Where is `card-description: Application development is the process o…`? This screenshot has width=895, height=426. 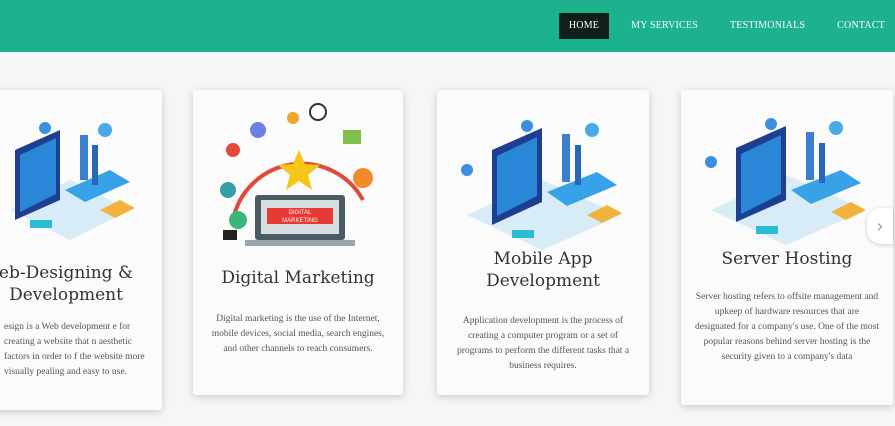 card-description: Application development is the process o… is located at coordinates (543, 343).